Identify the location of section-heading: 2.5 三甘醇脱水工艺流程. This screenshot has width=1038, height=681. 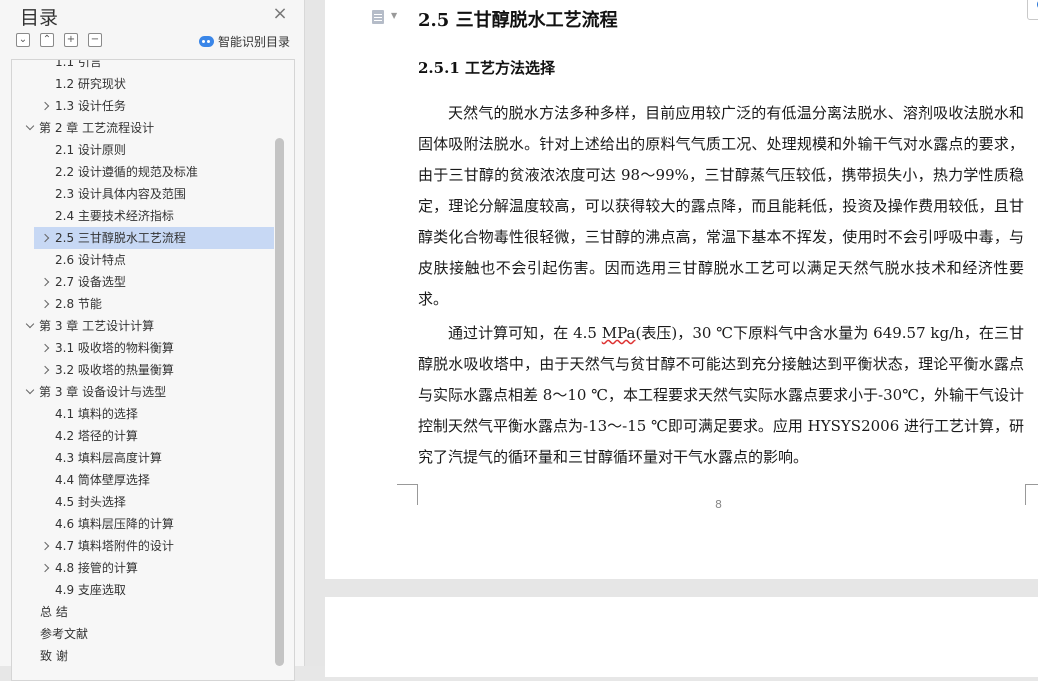
(518, 20).